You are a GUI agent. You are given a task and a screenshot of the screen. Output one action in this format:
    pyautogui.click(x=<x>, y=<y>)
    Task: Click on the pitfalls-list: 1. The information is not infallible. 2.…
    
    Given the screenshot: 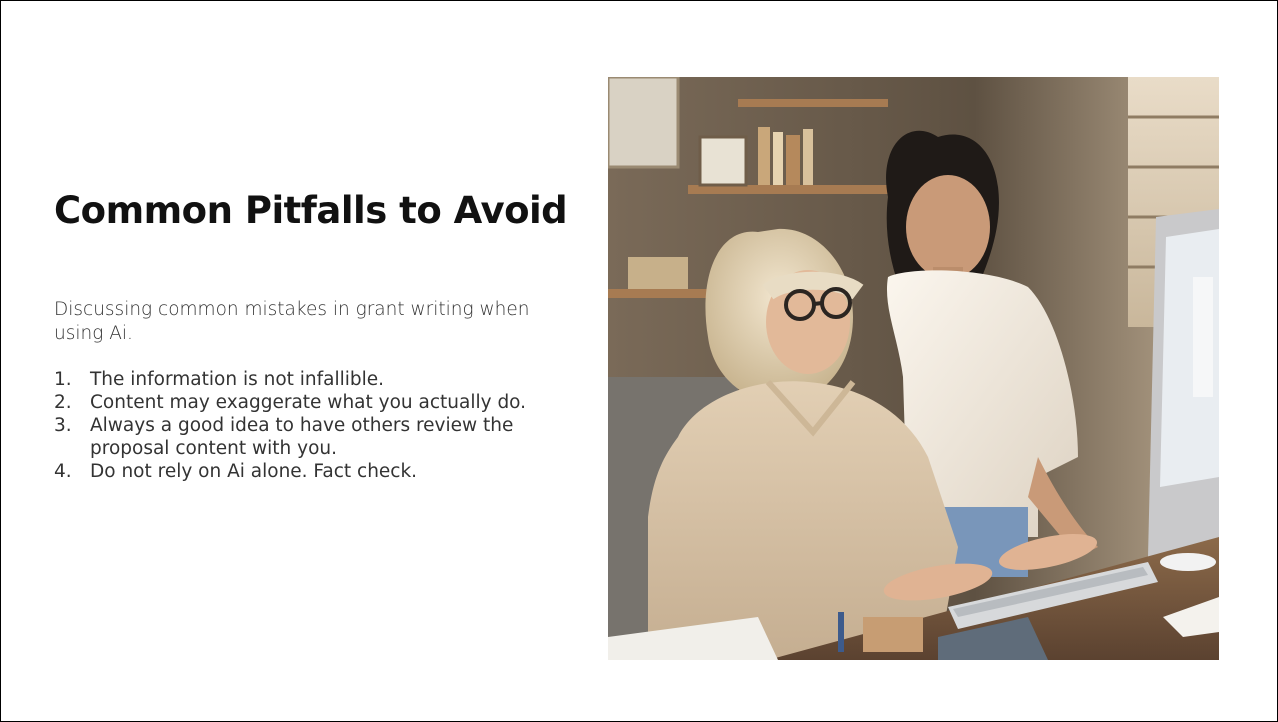 What is the action you would take?
    pyautogui.click(x=324, y=425)
    